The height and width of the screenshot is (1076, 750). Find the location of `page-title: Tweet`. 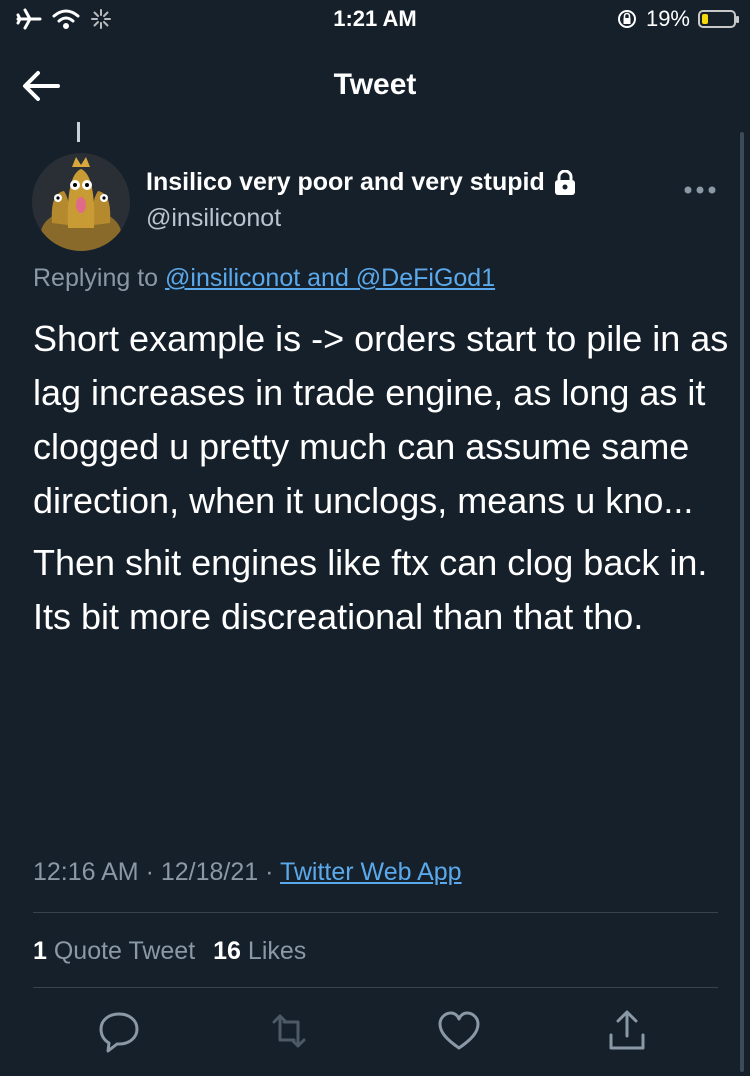

page-title: Tweet is located at coordinates (375, 84).